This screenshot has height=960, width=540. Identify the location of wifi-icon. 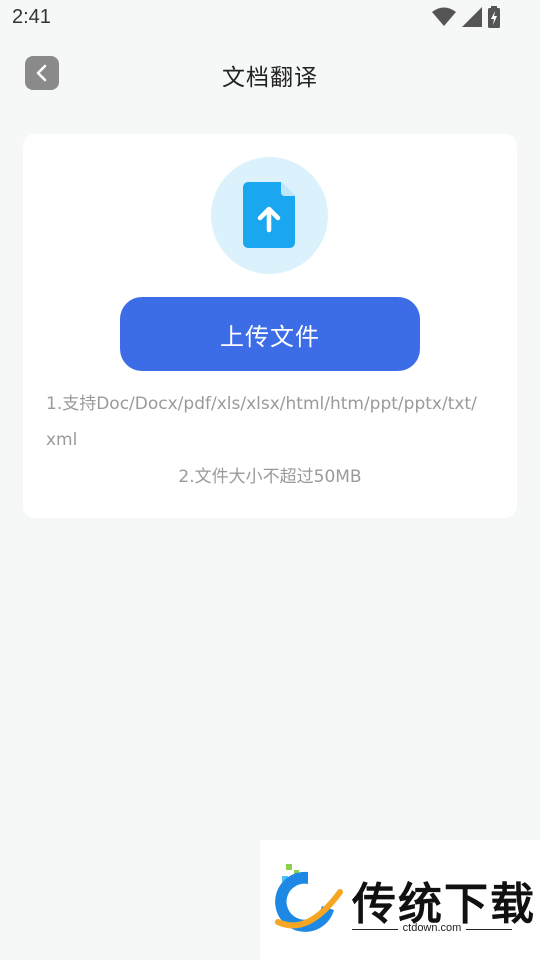
(444, 16).